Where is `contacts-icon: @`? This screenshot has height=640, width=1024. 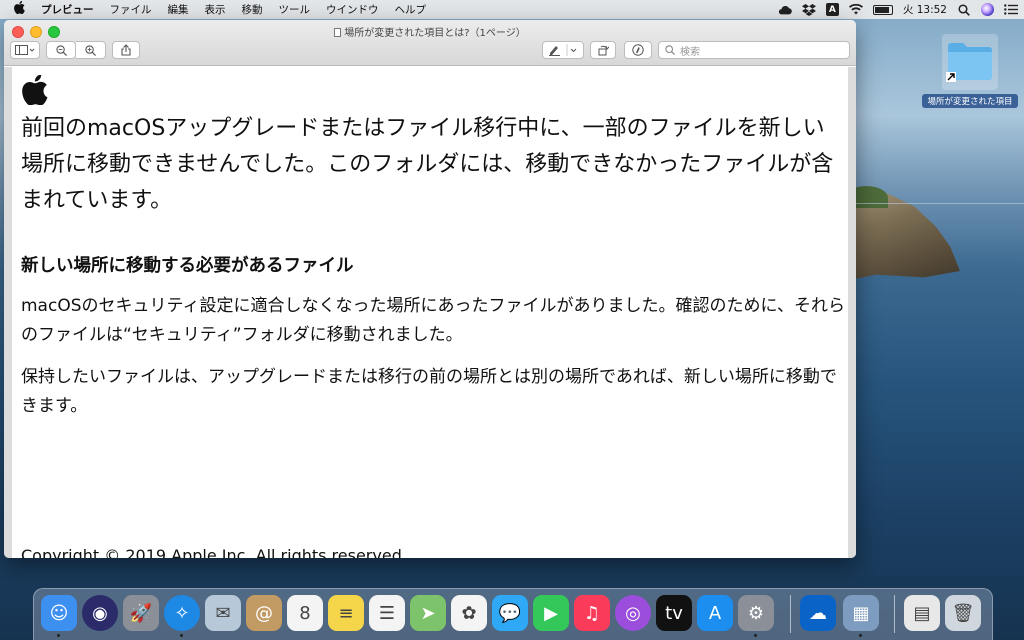 contacts-icon: @ is located at coordinates (264, 613).